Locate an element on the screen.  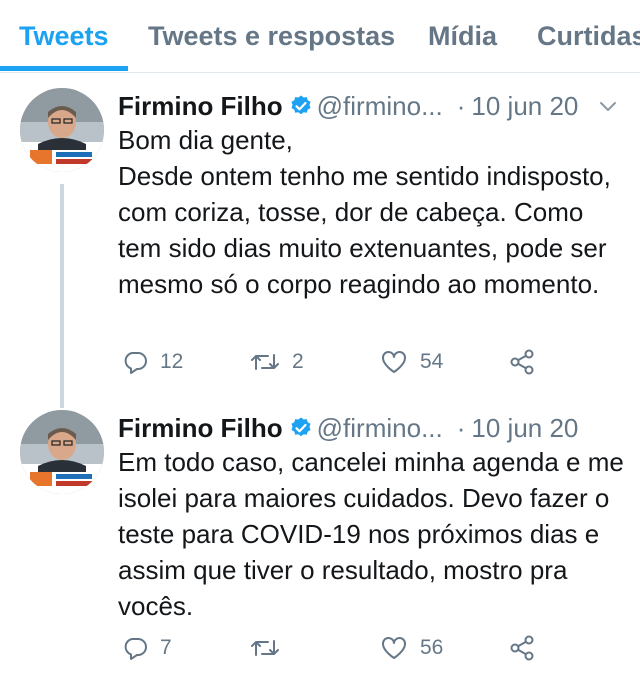
reply-button: 12 is located at coordinates (152, 362).